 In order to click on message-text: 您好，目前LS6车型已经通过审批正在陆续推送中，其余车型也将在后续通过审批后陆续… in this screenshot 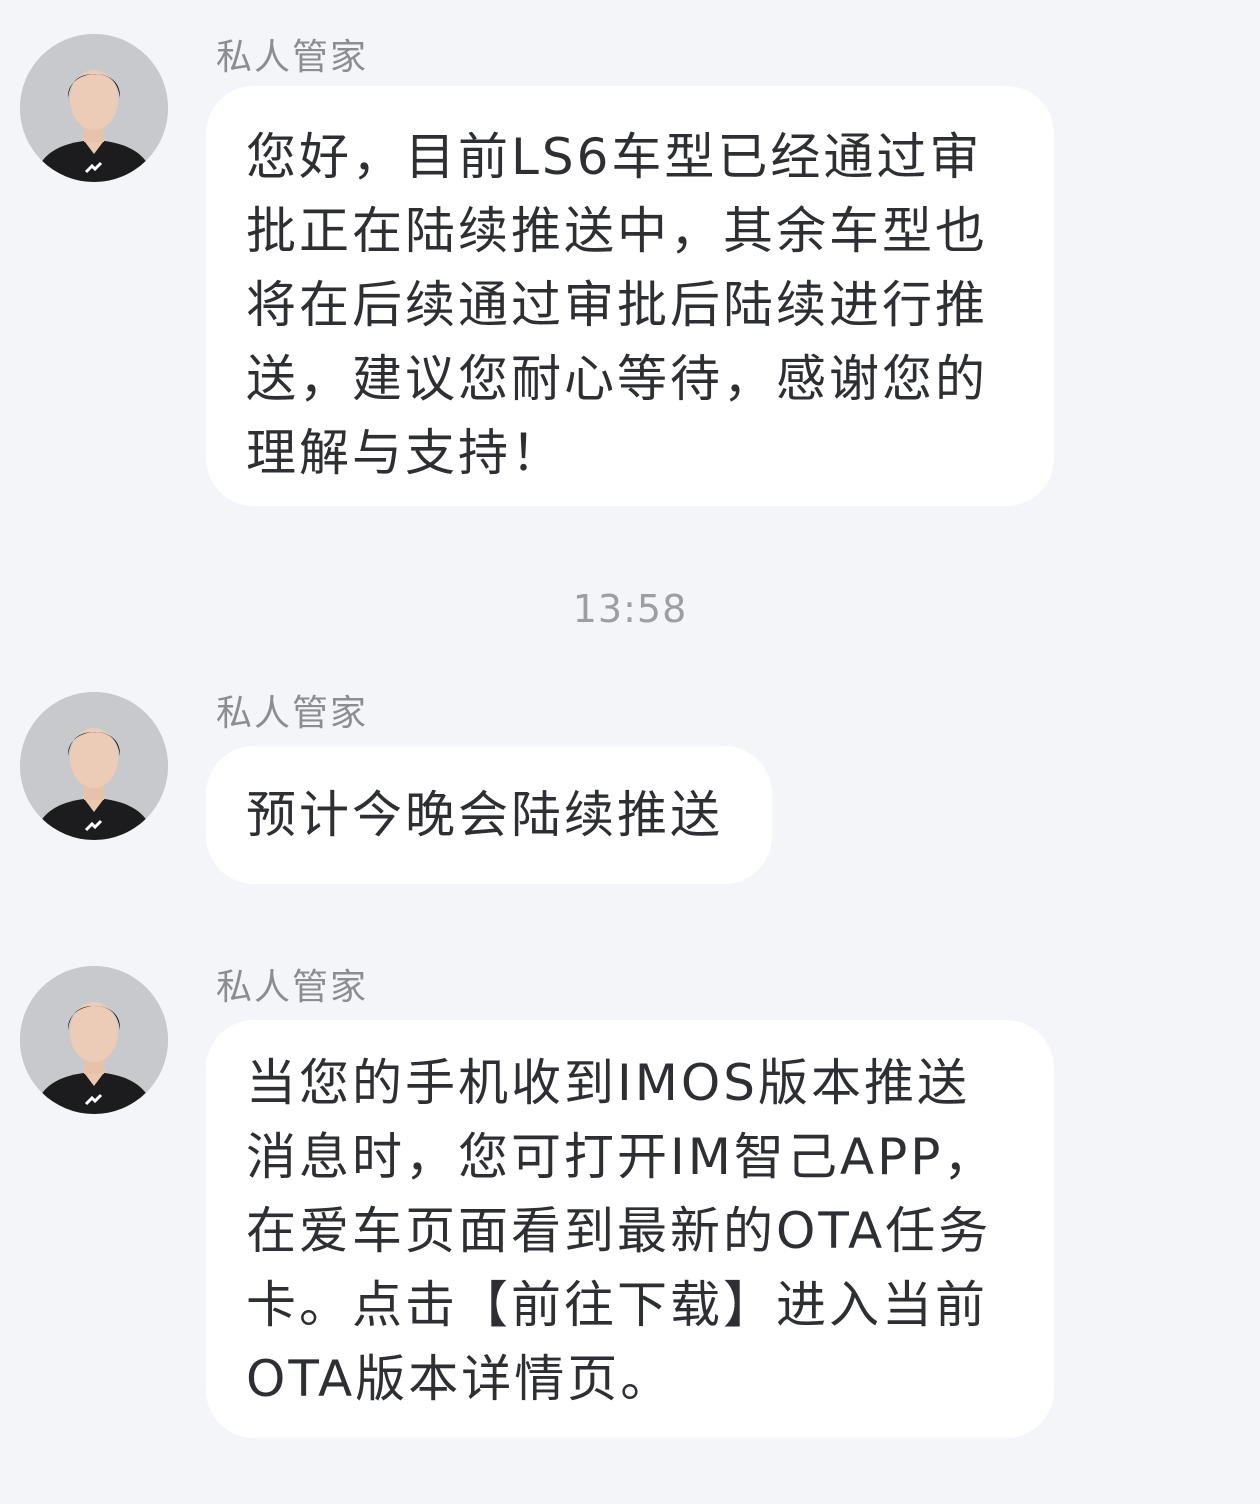, I will do `click(617, 305)`.